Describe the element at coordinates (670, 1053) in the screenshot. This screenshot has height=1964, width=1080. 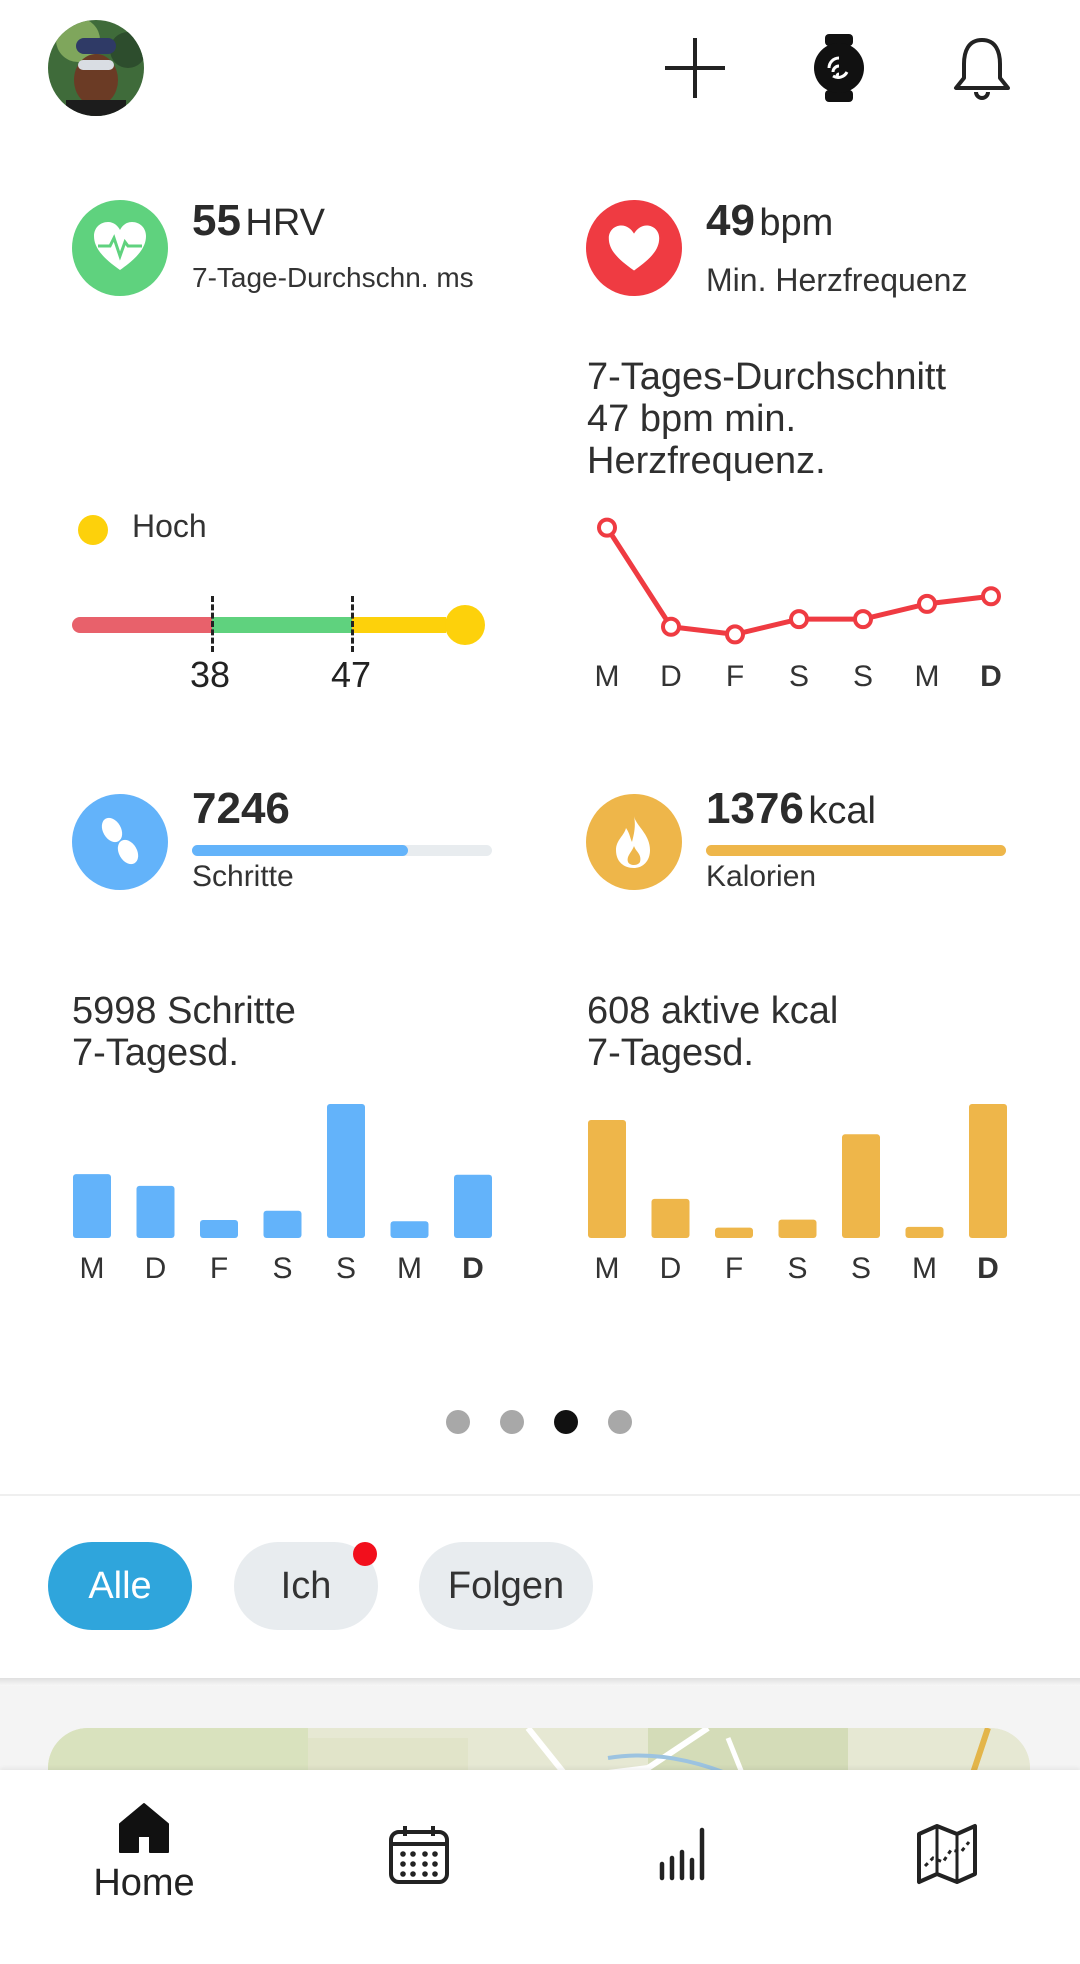
I see `kcal-description-line-2: 7-Tagesd.` at that location.